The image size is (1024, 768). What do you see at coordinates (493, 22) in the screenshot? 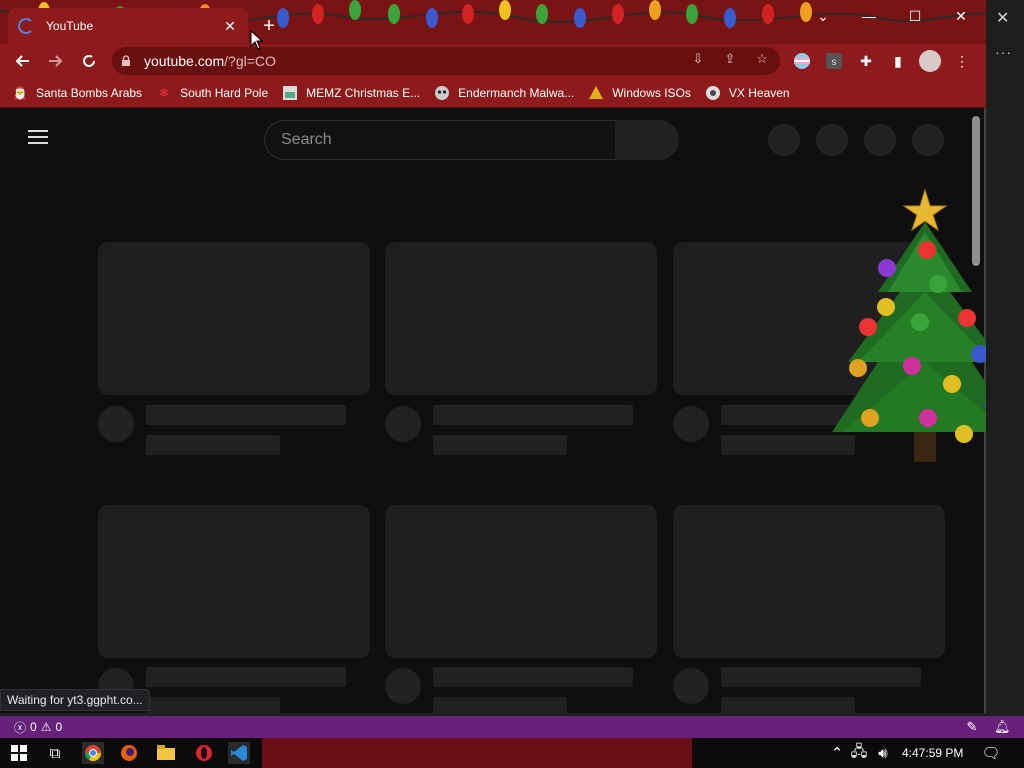
I see `chrome-titlebar: YouTube ✕ + ⌄ — ☐ ✕` at bounding box center [493, 22].